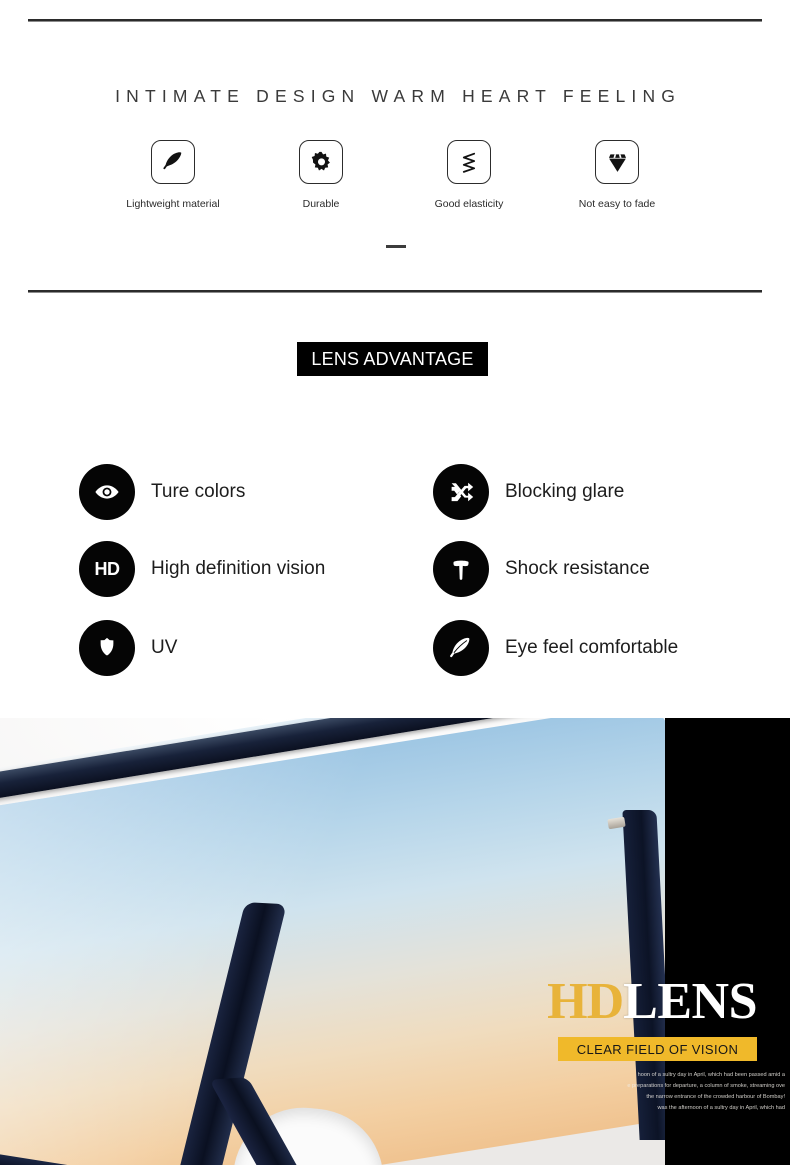  Describe the element at coordinates (690, 1001) in the screenshot. I see `brand-lens-text: LENS` at that location.